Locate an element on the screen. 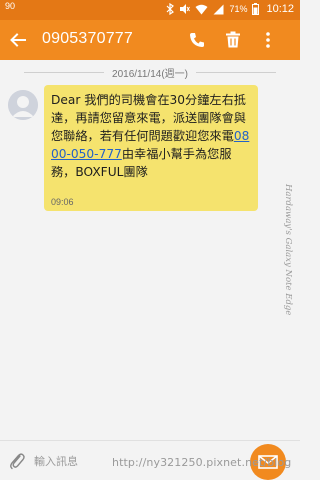 This screenshot has width=320, height=480. divider-line-left is located at coordinates (64, 72).